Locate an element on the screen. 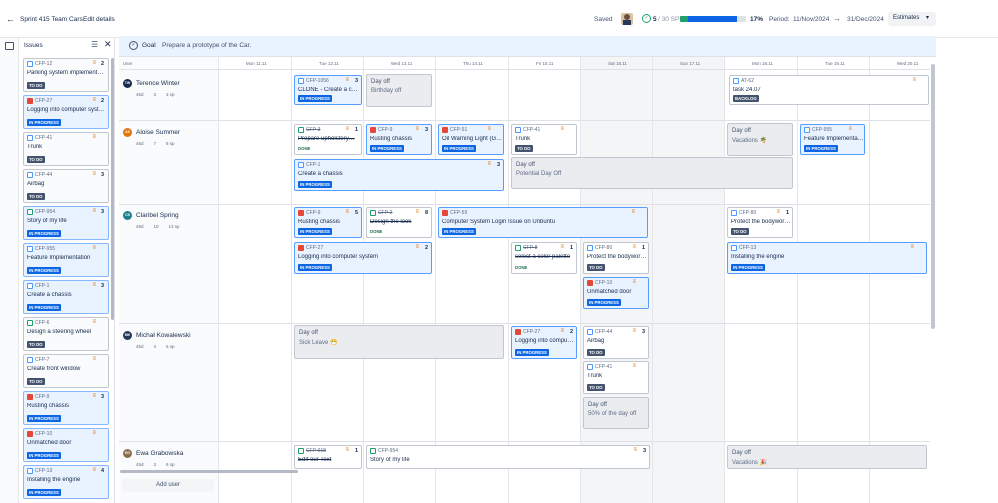 The image size is (998, 503). story-points: 8 is located at coordinates (426, 213).